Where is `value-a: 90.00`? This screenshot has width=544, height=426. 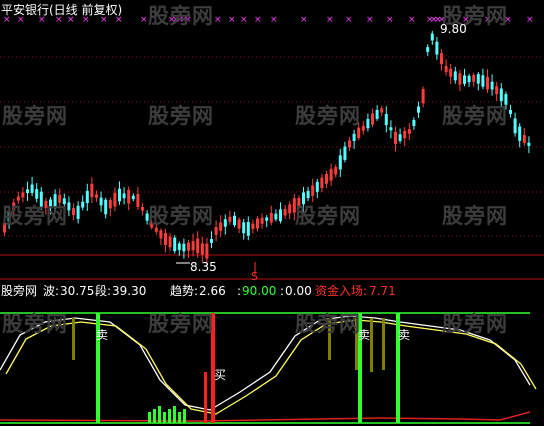
value-a: 90.00 is located at coordinates (259, 291).